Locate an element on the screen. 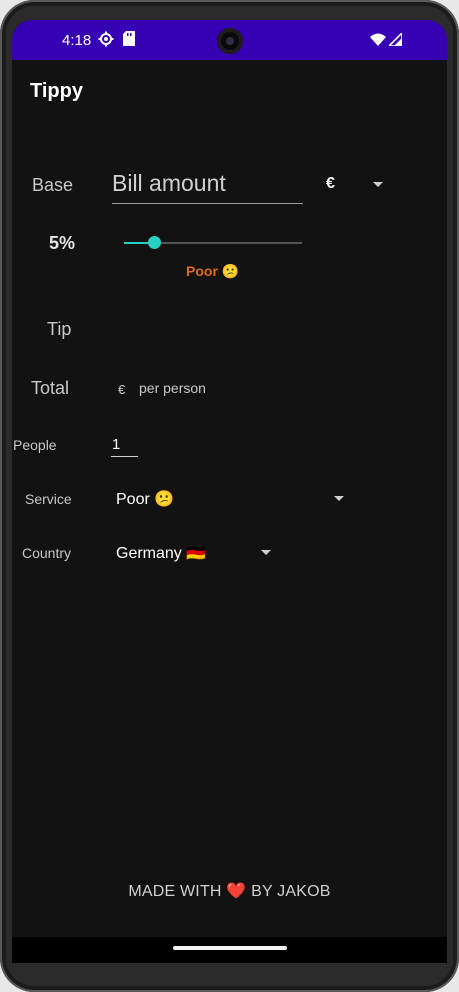  country-chevron-down-icon is located at coordinates (266, 552).